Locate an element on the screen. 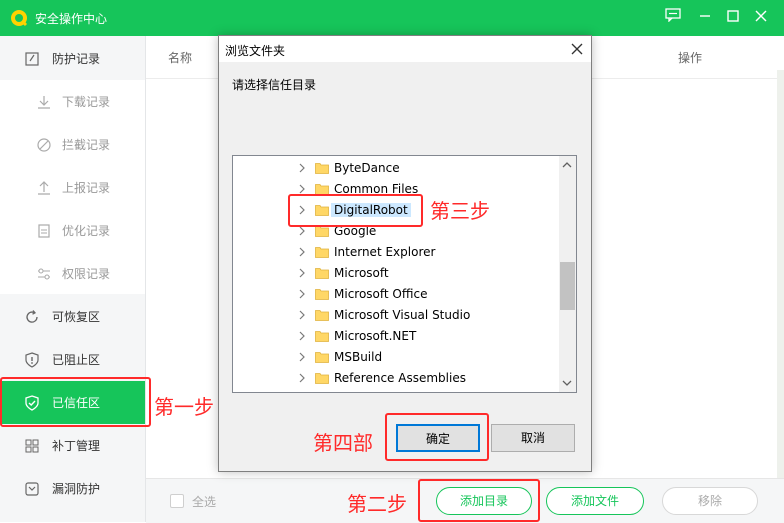  title-bar: 安全操作中心 is located at coordinates (392, 18).